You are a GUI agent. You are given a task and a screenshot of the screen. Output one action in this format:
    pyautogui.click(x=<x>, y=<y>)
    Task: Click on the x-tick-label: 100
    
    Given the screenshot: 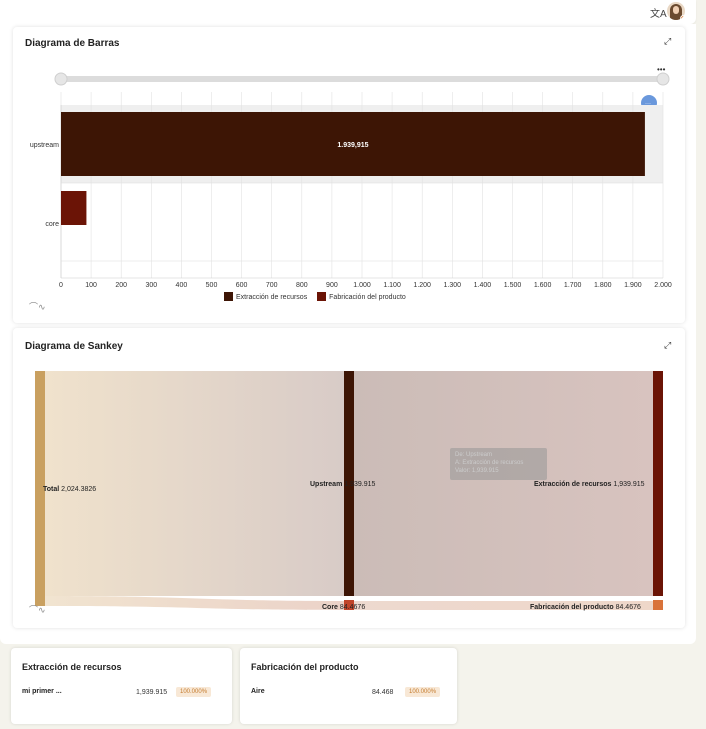 What is the action you would take?
    pyautogui.click(x=91, y=285)
    